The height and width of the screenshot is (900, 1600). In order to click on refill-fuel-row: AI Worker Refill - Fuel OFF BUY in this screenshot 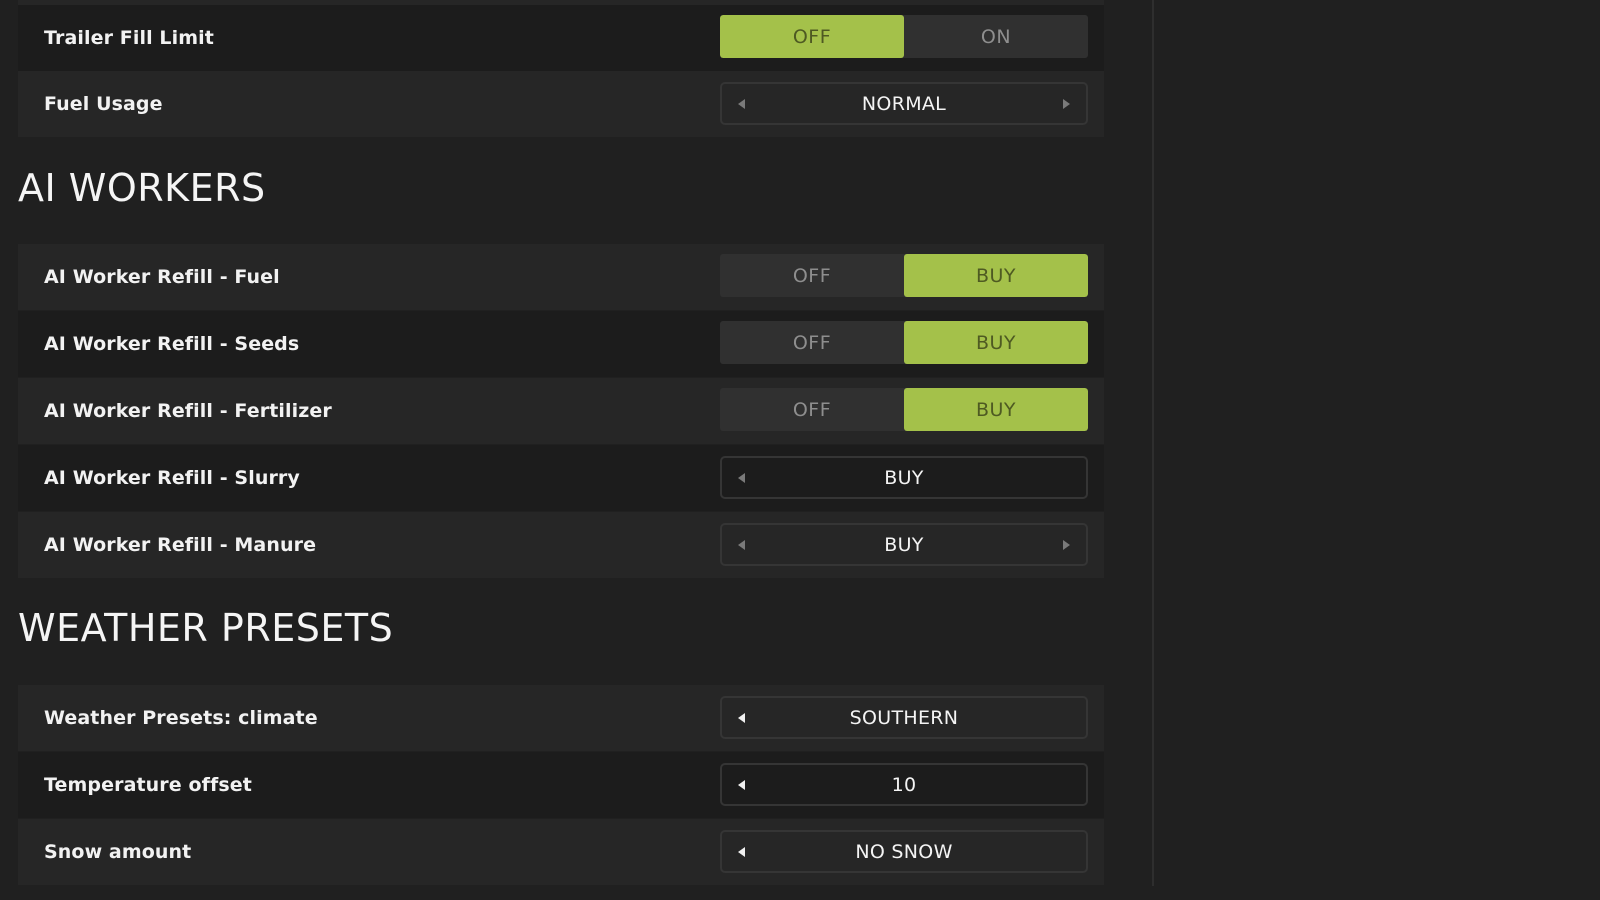, I will do `click(561, 277)`.